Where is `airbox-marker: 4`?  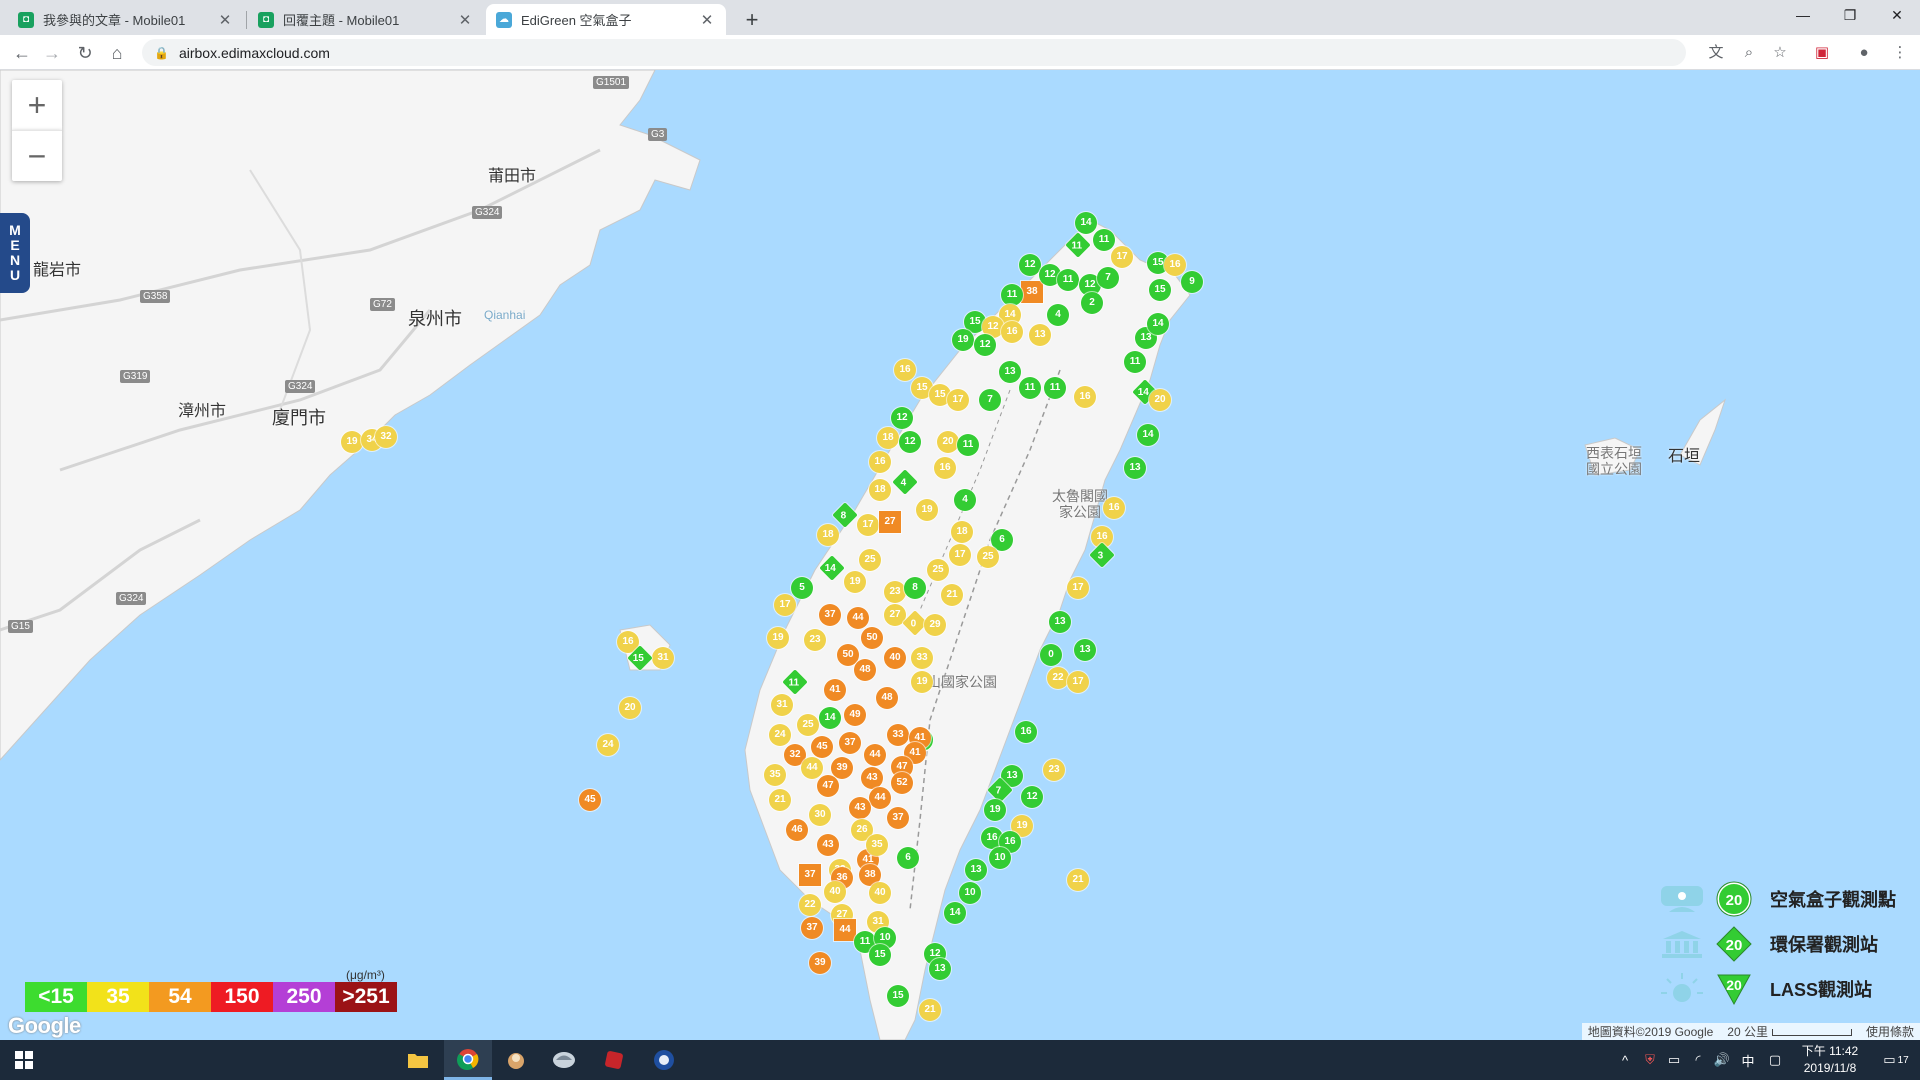 airbox-marker: 4 is located at coordinates (965, 500).